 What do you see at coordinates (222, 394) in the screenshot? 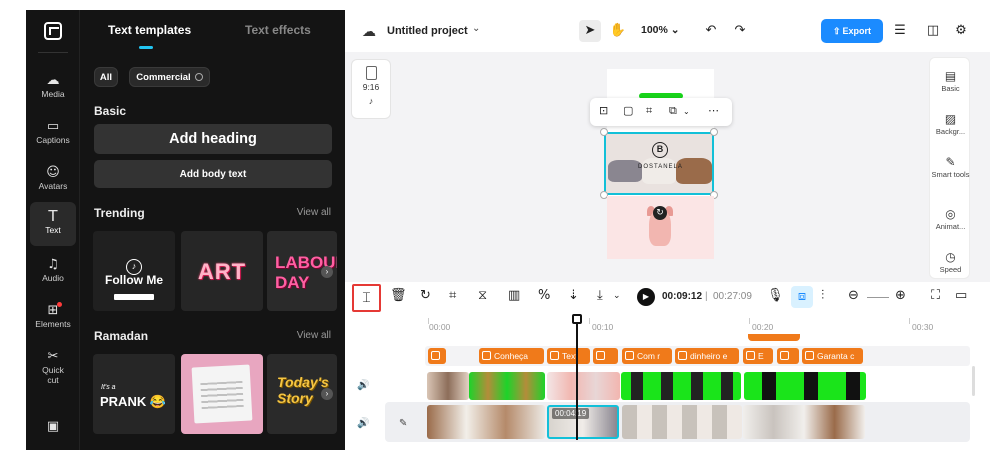
I see `template-card-note` at bounding box center [222, 394].